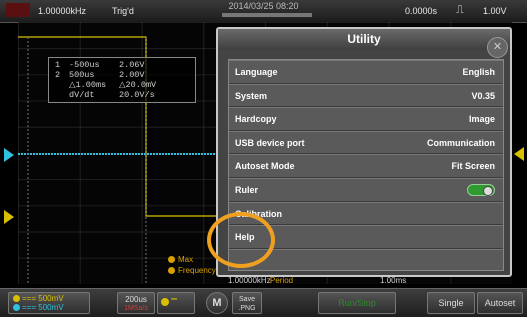  Describe the element at coordinates (247, 303) in the screenshot. I see `save-button: Save .PNG` at that location.